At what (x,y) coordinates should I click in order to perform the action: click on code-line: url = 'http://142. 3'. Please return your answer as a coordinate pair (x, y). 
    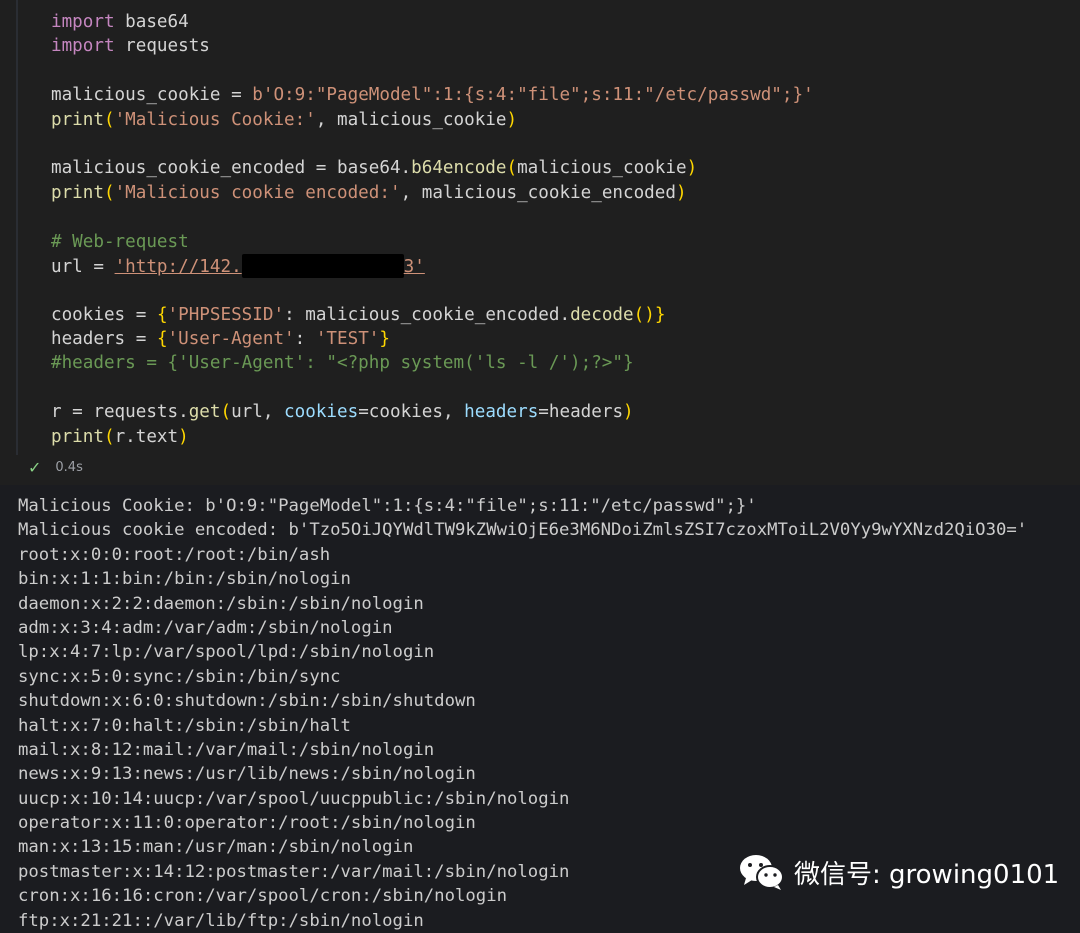
    Looking at the image, I should click on (432, 265).